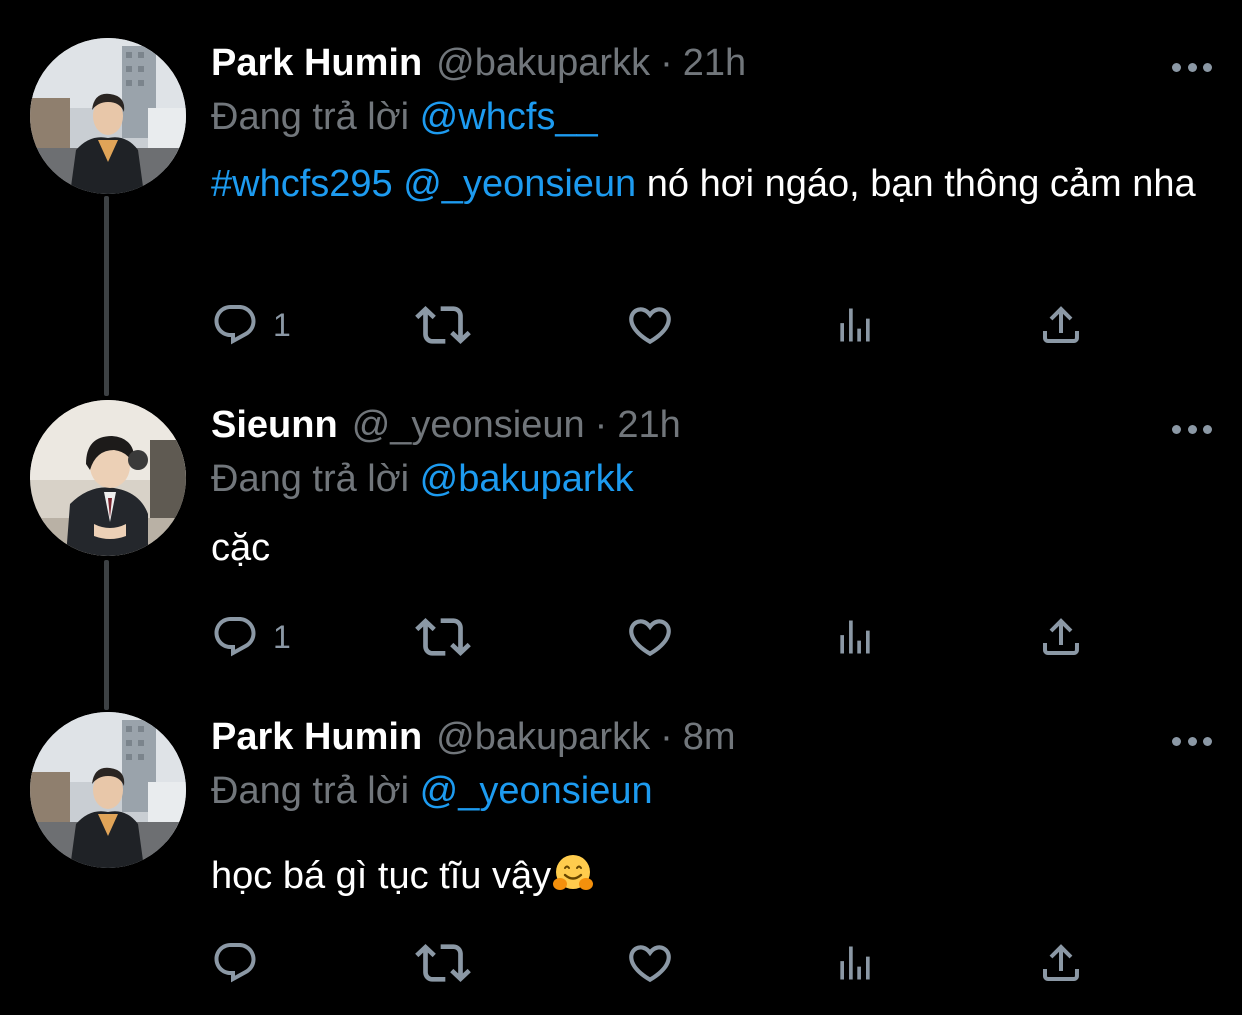 Image resolution: width=1242 pixels, height=1015 pixels. Describe the element at coordinates (519, 184) in the screenshot. I see `mention-link: @_yeonsieun` at that location.